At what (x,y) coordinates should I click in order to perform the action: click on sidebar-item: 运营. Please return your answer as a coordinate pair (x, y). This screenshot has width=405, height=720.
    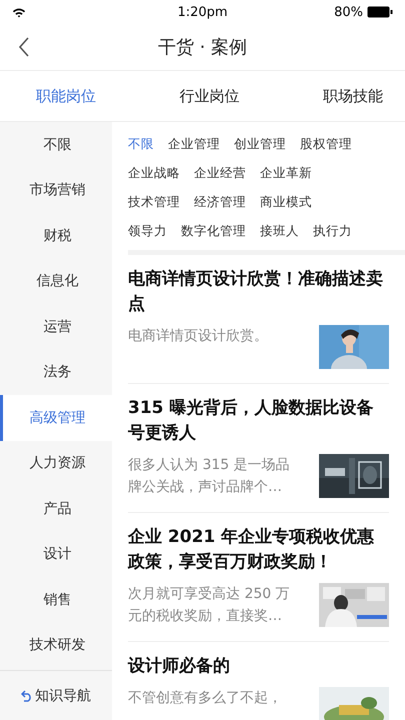
    Looking at the image, I should click on (56, 327).